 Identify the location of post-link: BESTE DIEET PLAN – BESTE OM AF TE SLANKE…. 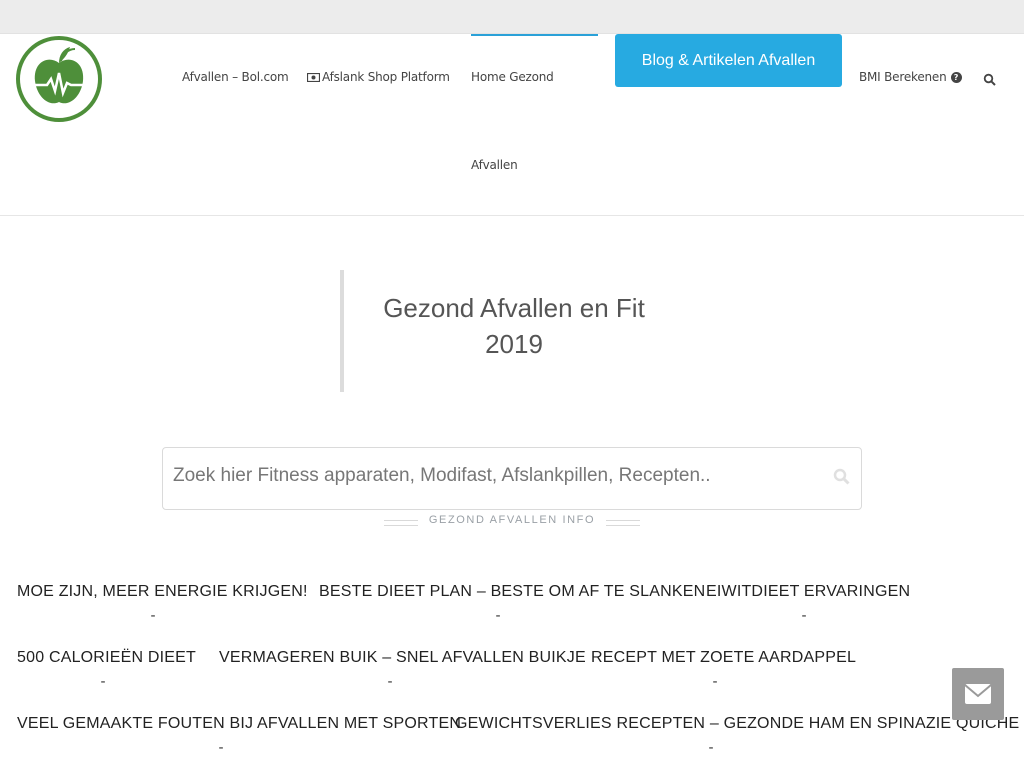
(512, 603).